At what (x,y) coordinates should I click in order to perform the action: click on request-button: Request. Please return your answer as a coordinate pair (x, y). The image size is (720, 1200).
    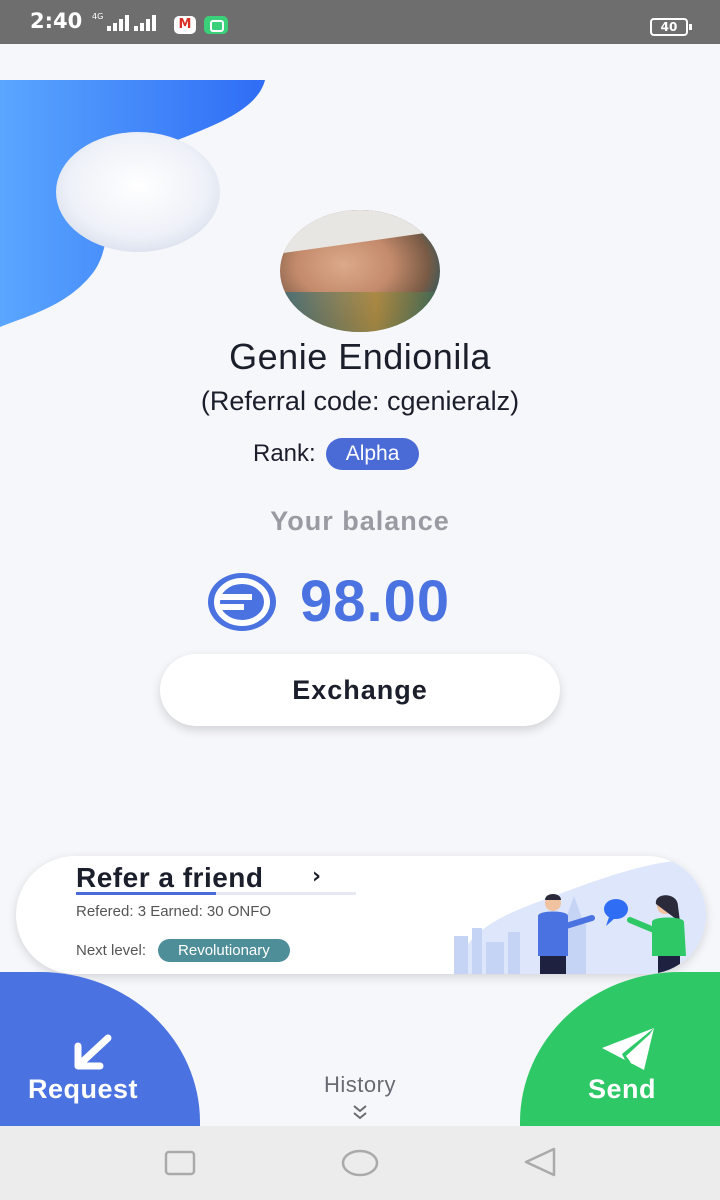
    Looking at the image, I should click on (100, 1050).